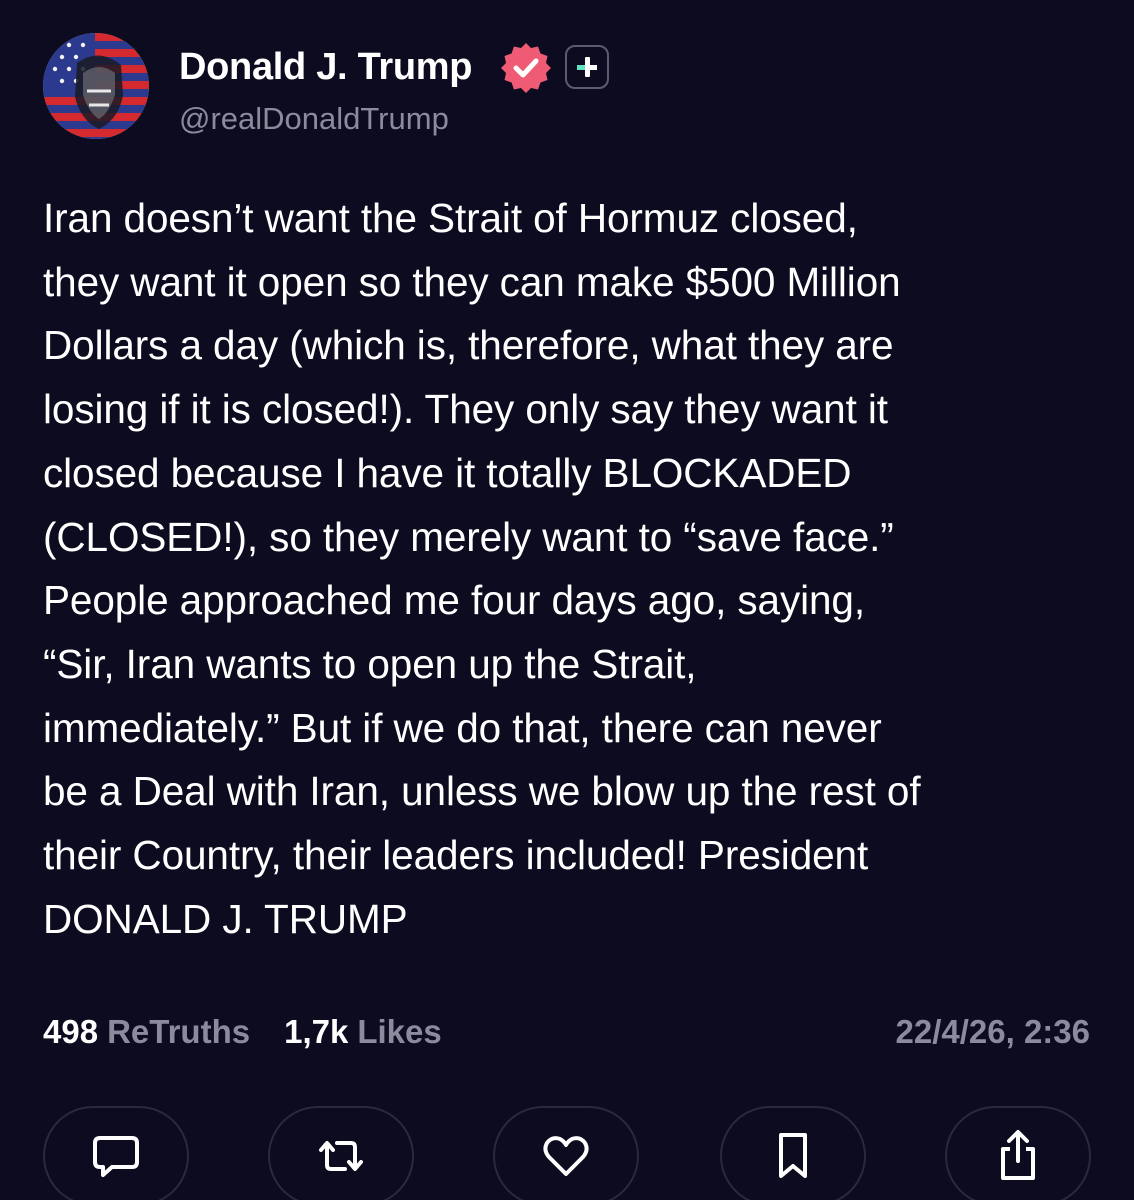  I want to click on share-button, so click(1018, 1153).